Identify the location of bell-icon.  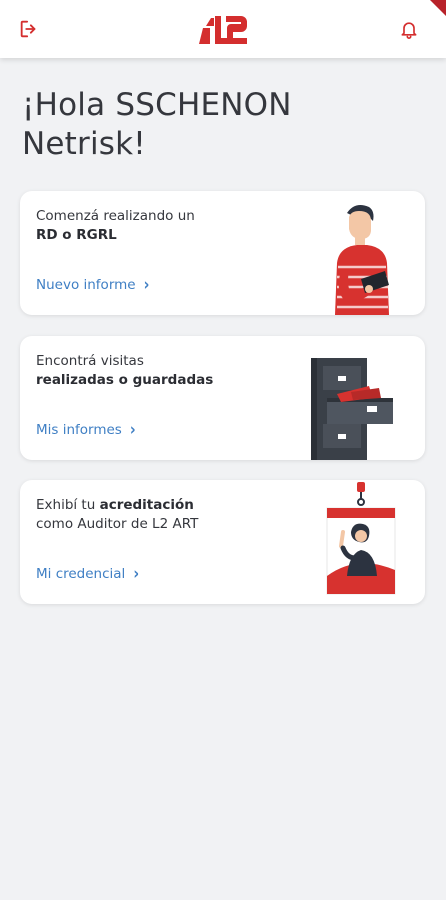
(409, 30).